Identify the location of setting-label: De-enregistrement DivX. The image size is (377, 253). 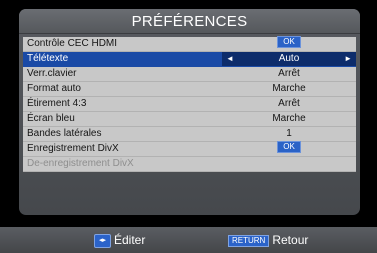
(80, 163).